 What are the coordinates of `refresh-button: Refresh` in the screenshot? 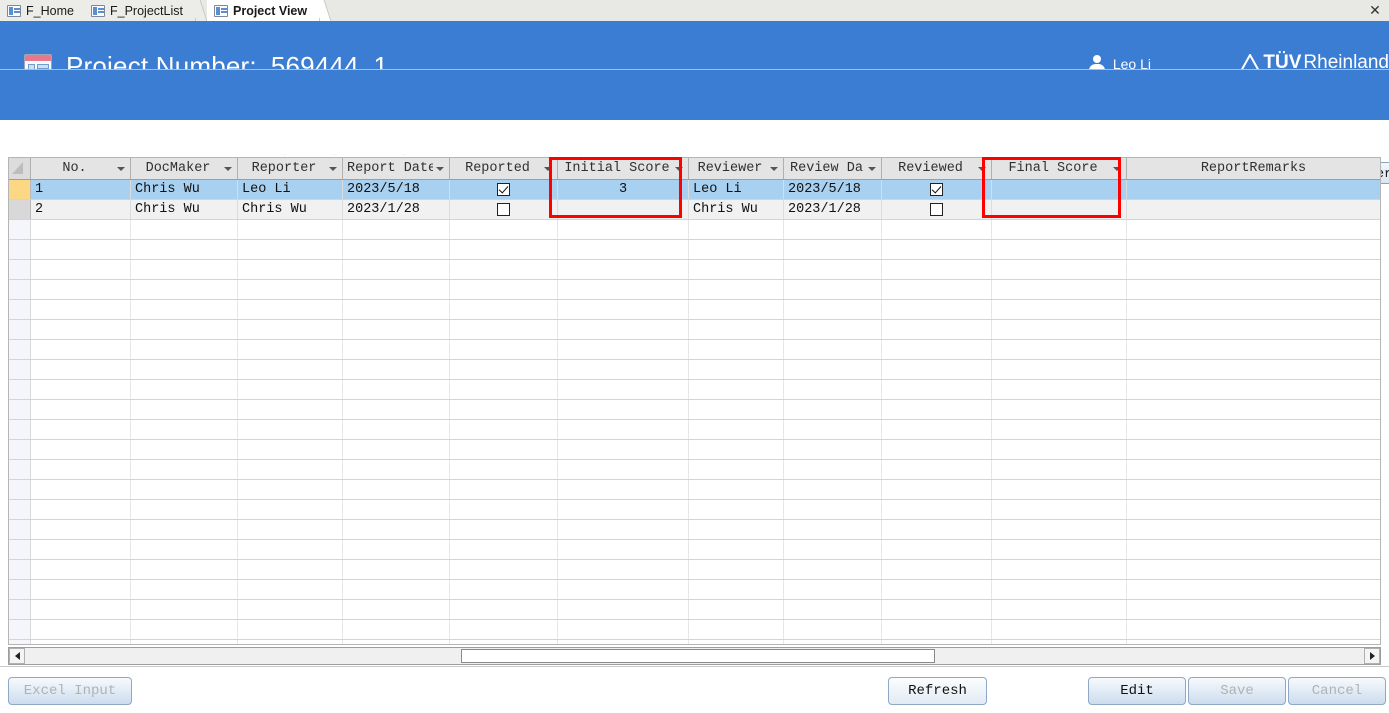 It's located at (937, 691).